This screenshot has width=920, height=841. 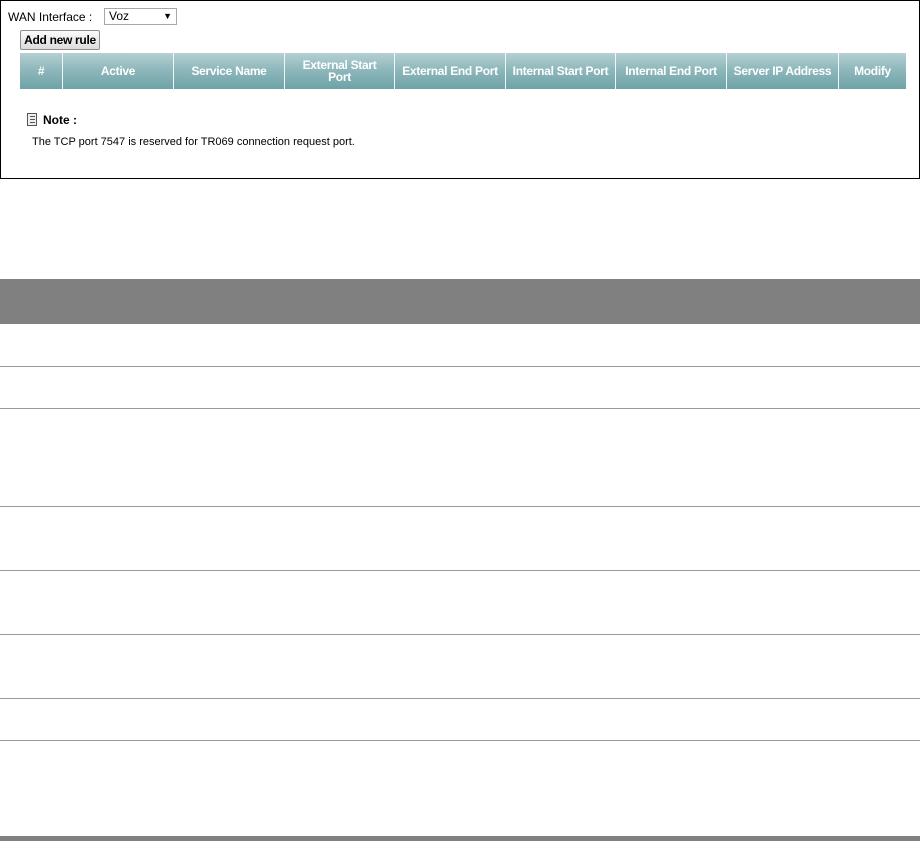 I want to click on note-title: Note :, so click(x=60, y=120).